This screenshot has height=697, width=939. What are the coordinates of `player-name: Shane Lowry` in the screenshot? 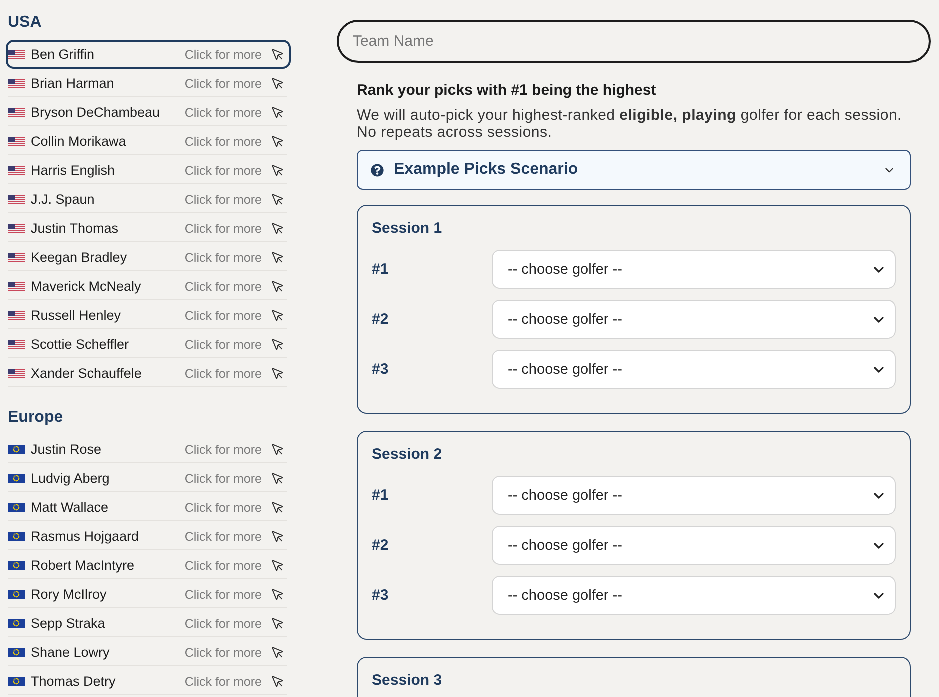 It's located at (70, 652).